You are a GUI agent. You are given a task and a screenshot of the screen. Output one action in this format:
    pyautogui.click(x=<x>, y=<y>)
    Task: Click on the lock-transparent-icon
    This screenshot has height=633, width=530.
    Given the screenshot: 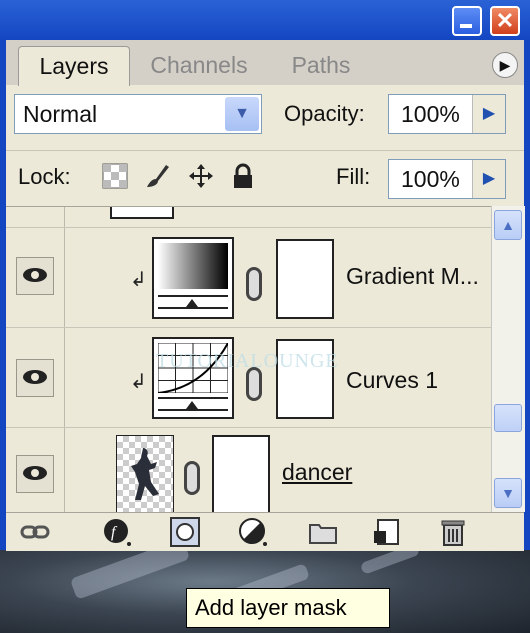 What is the action you would take?
    pyautogui.click(x=115, y=176)
    